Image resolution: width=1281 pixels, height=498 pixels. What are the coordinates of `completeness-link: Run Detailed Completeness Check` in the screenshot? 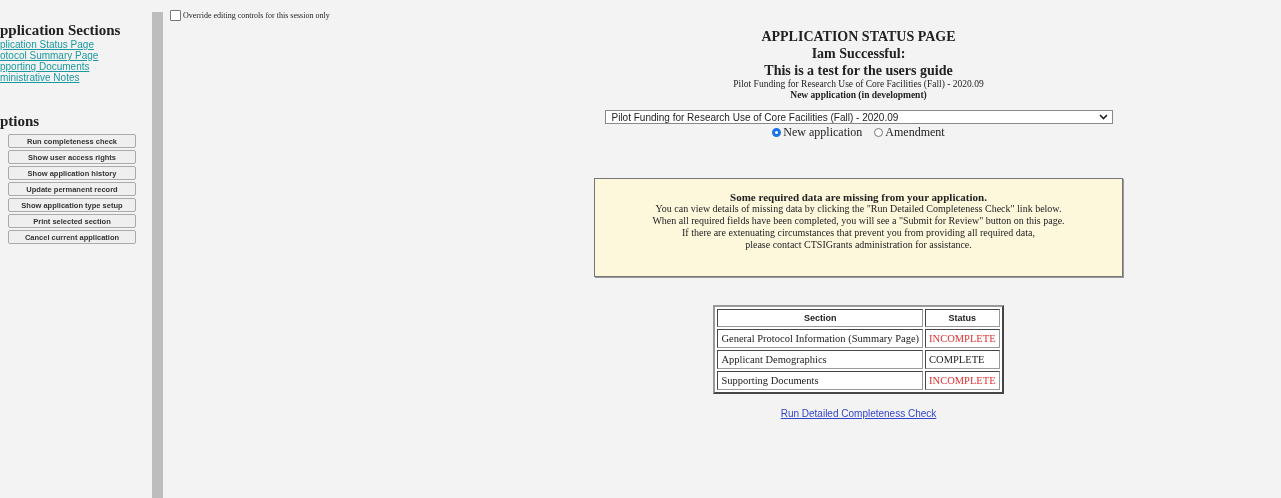 It's located at (858, 413).